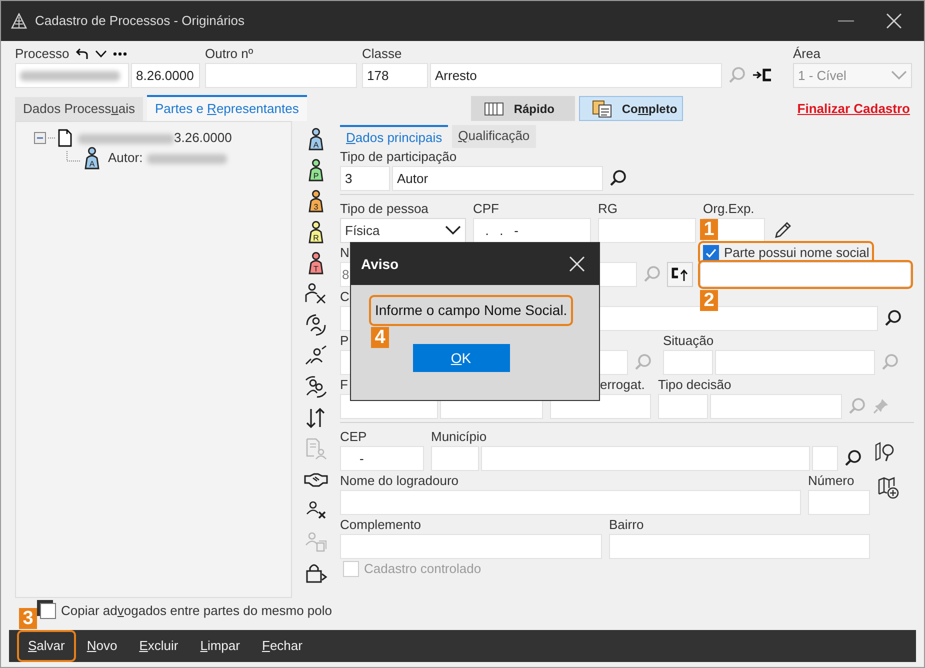 The image size is (925, 668). Describe the element at coordinates (167, 158) in the screenshot. I see `tree-node-label: Autor:` at that location.